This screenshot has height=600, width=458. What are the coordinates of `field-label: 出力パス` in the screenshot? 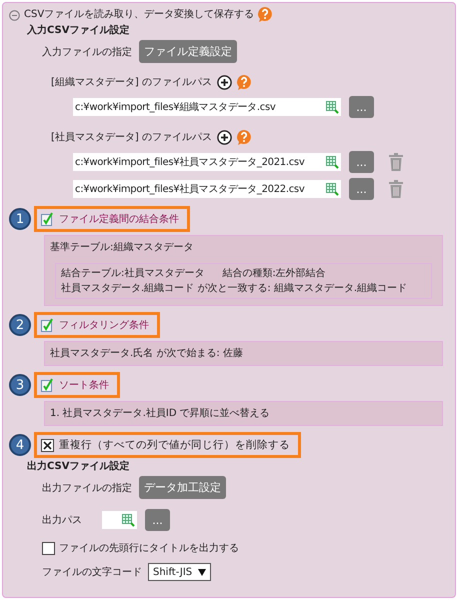 It's located at (62, 520).